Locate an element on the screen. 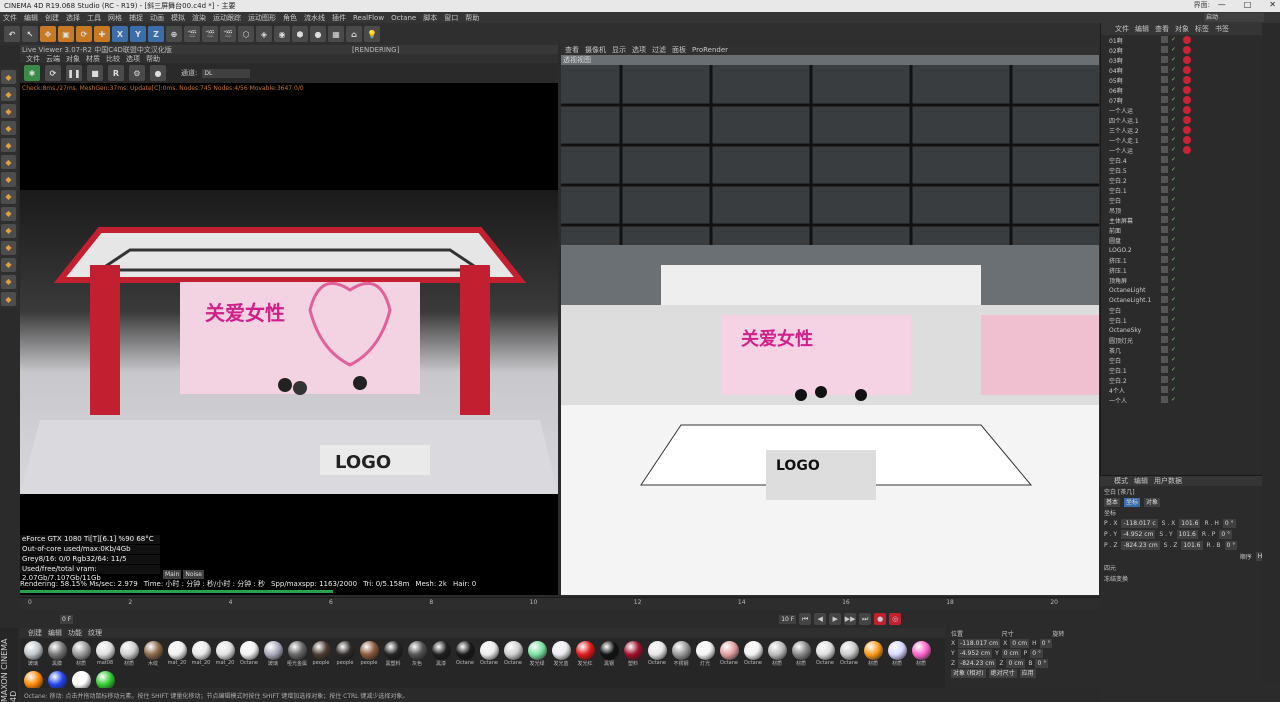 This screenshot has height=702, width=1280. toolbar-button: ● is located at coordinates (318, 34).